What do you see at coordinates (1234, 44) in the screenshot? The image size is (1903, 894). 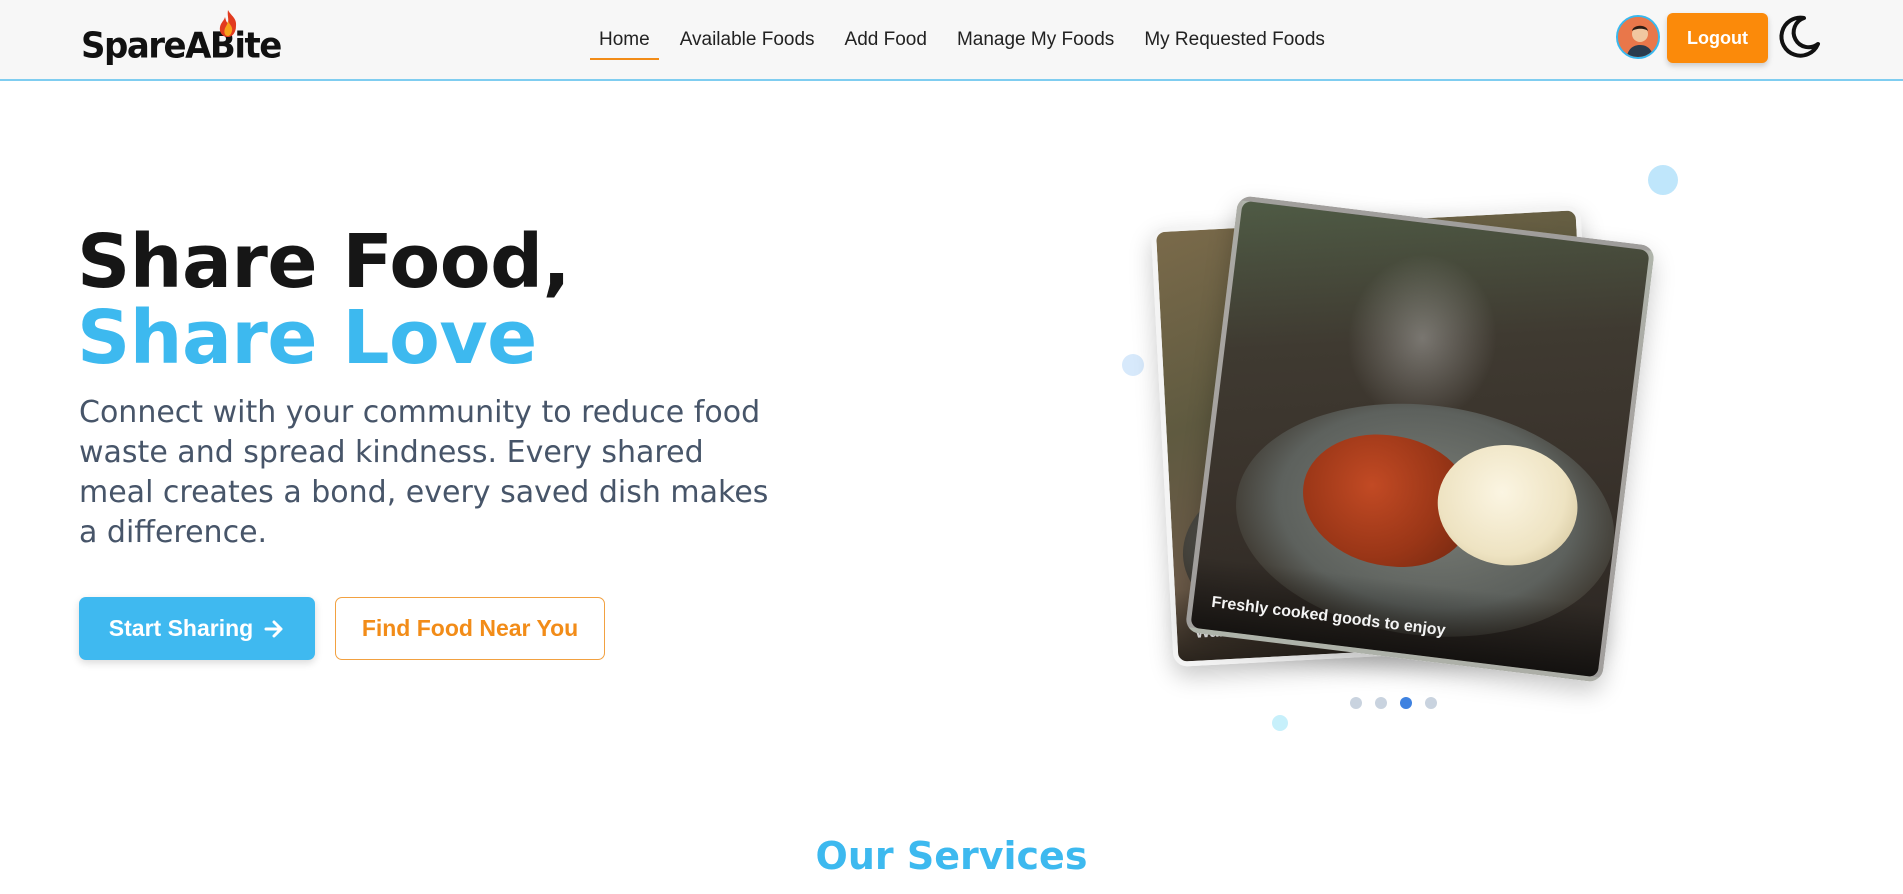 I see `nav-link-my-requested-foods: My Requested Foods` at bounding box center [1234, 44].